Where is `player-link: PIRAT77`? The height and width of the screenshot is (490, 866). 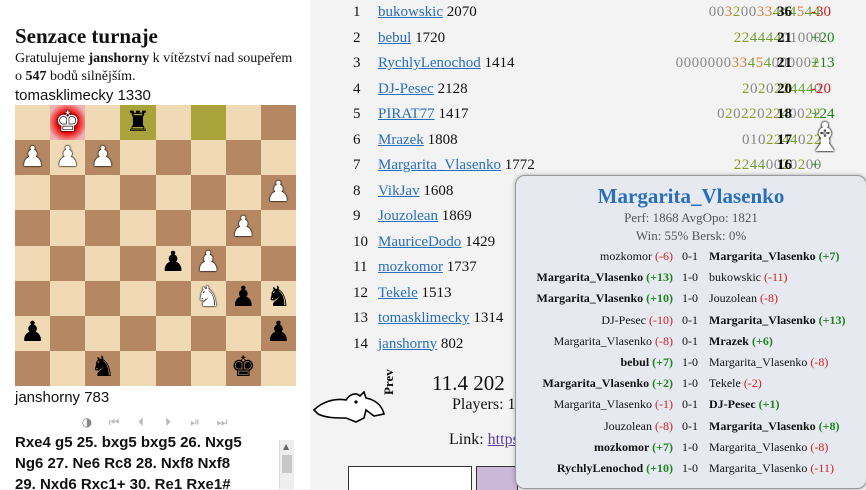 player-link: PIRAT77 is located at coordinates (406, 114).